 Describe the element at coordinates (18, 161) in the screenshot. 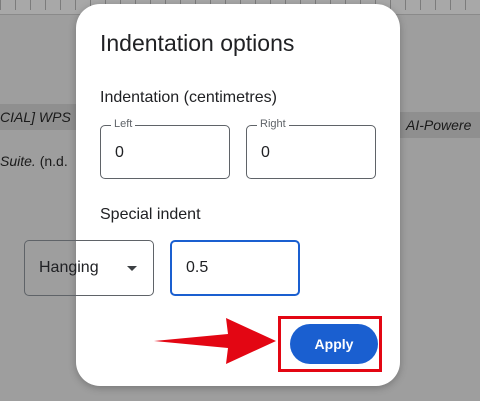

I see `document-text-italic: Suite.` at that location.